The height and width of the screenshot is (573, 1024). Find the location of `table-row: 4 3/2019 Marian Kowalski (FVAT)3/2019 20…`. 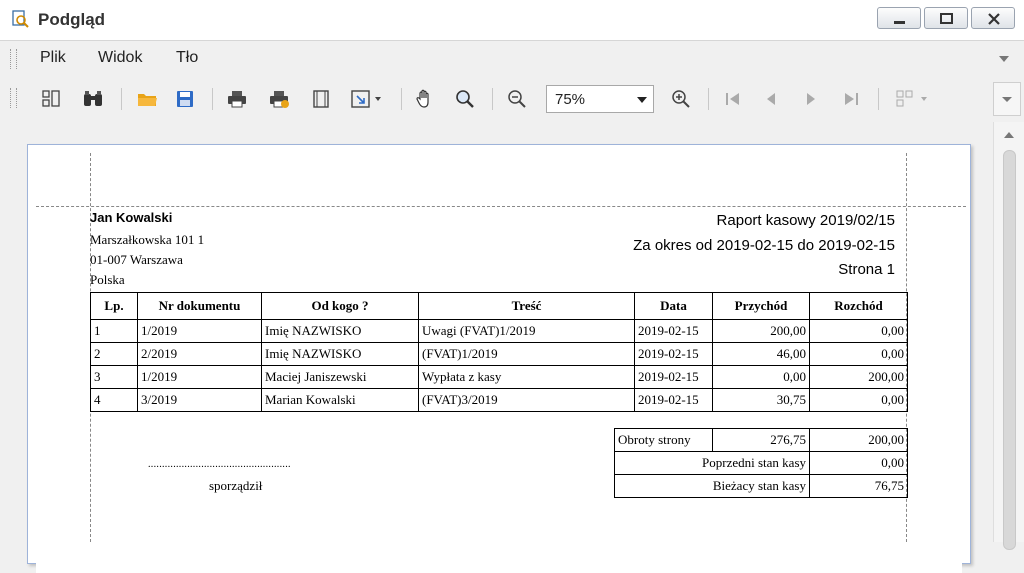

table-row: 4 3/2019 Marian Kowalski (FVAT)3/2019 20… is located at coordinates (499, 400).